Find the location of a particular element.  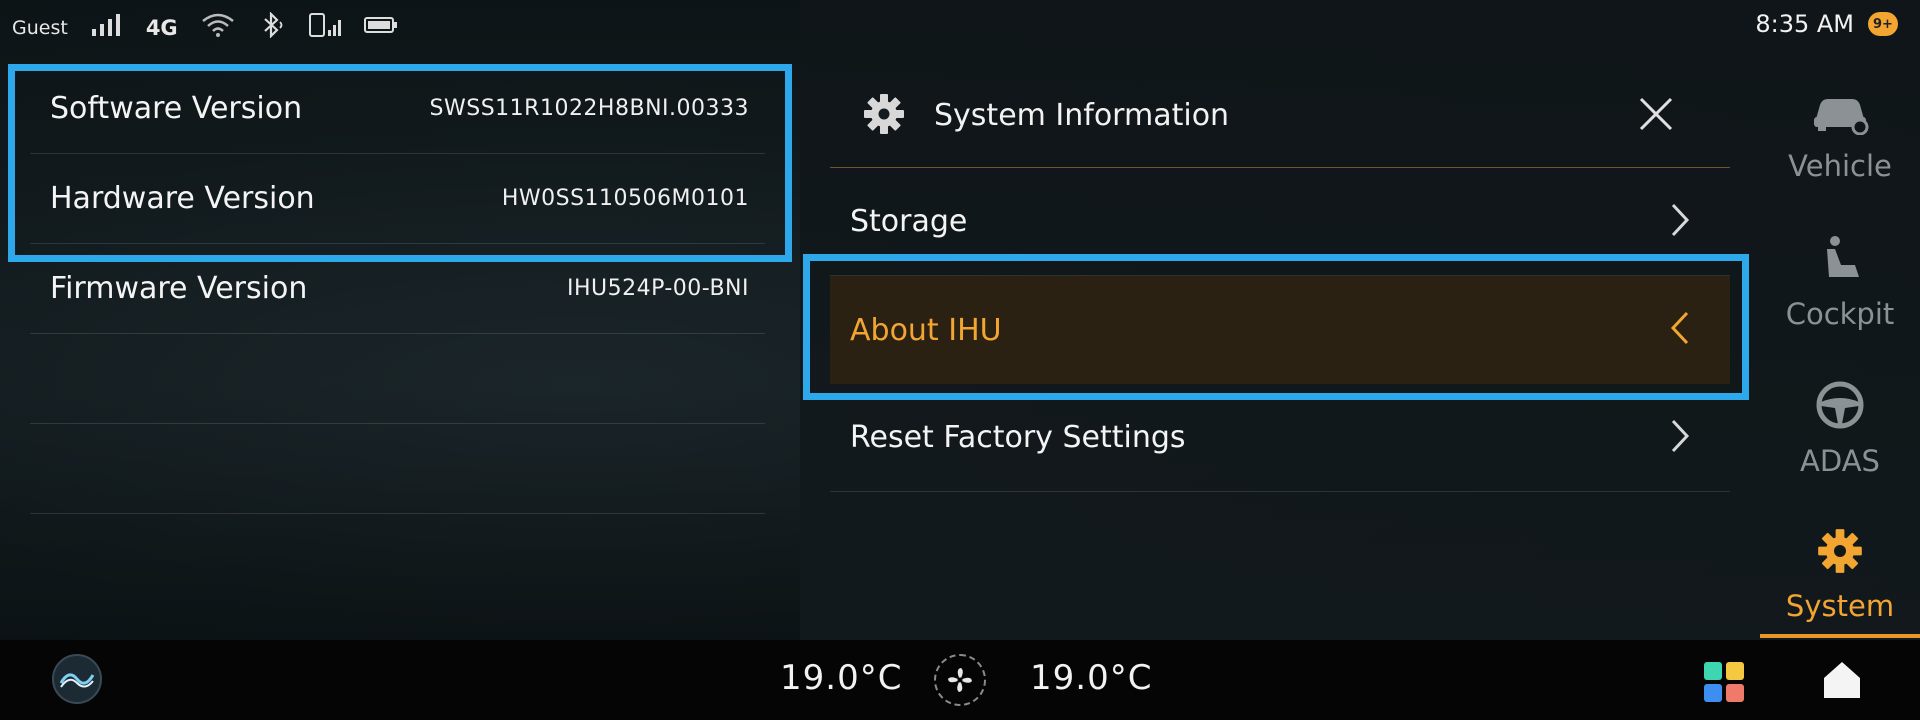

steering-wheel-icon is located at coordinates (1840, 407).